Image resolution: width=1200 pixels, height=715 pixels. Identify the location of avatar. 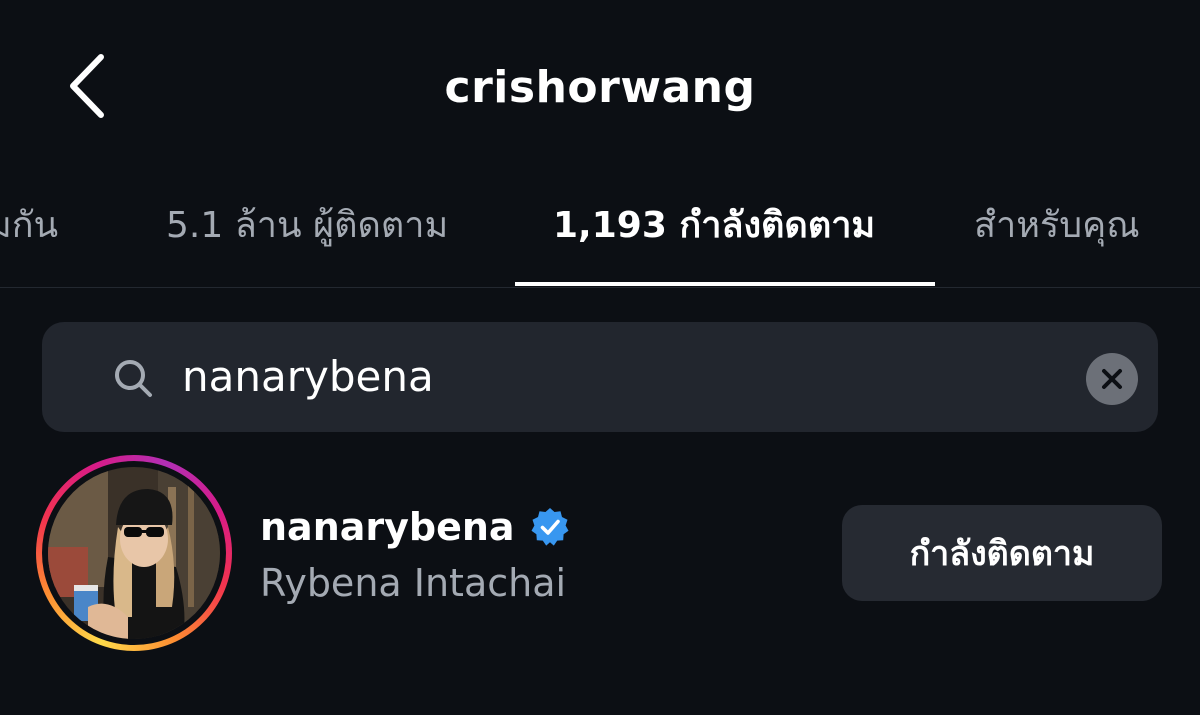
(134, 553).